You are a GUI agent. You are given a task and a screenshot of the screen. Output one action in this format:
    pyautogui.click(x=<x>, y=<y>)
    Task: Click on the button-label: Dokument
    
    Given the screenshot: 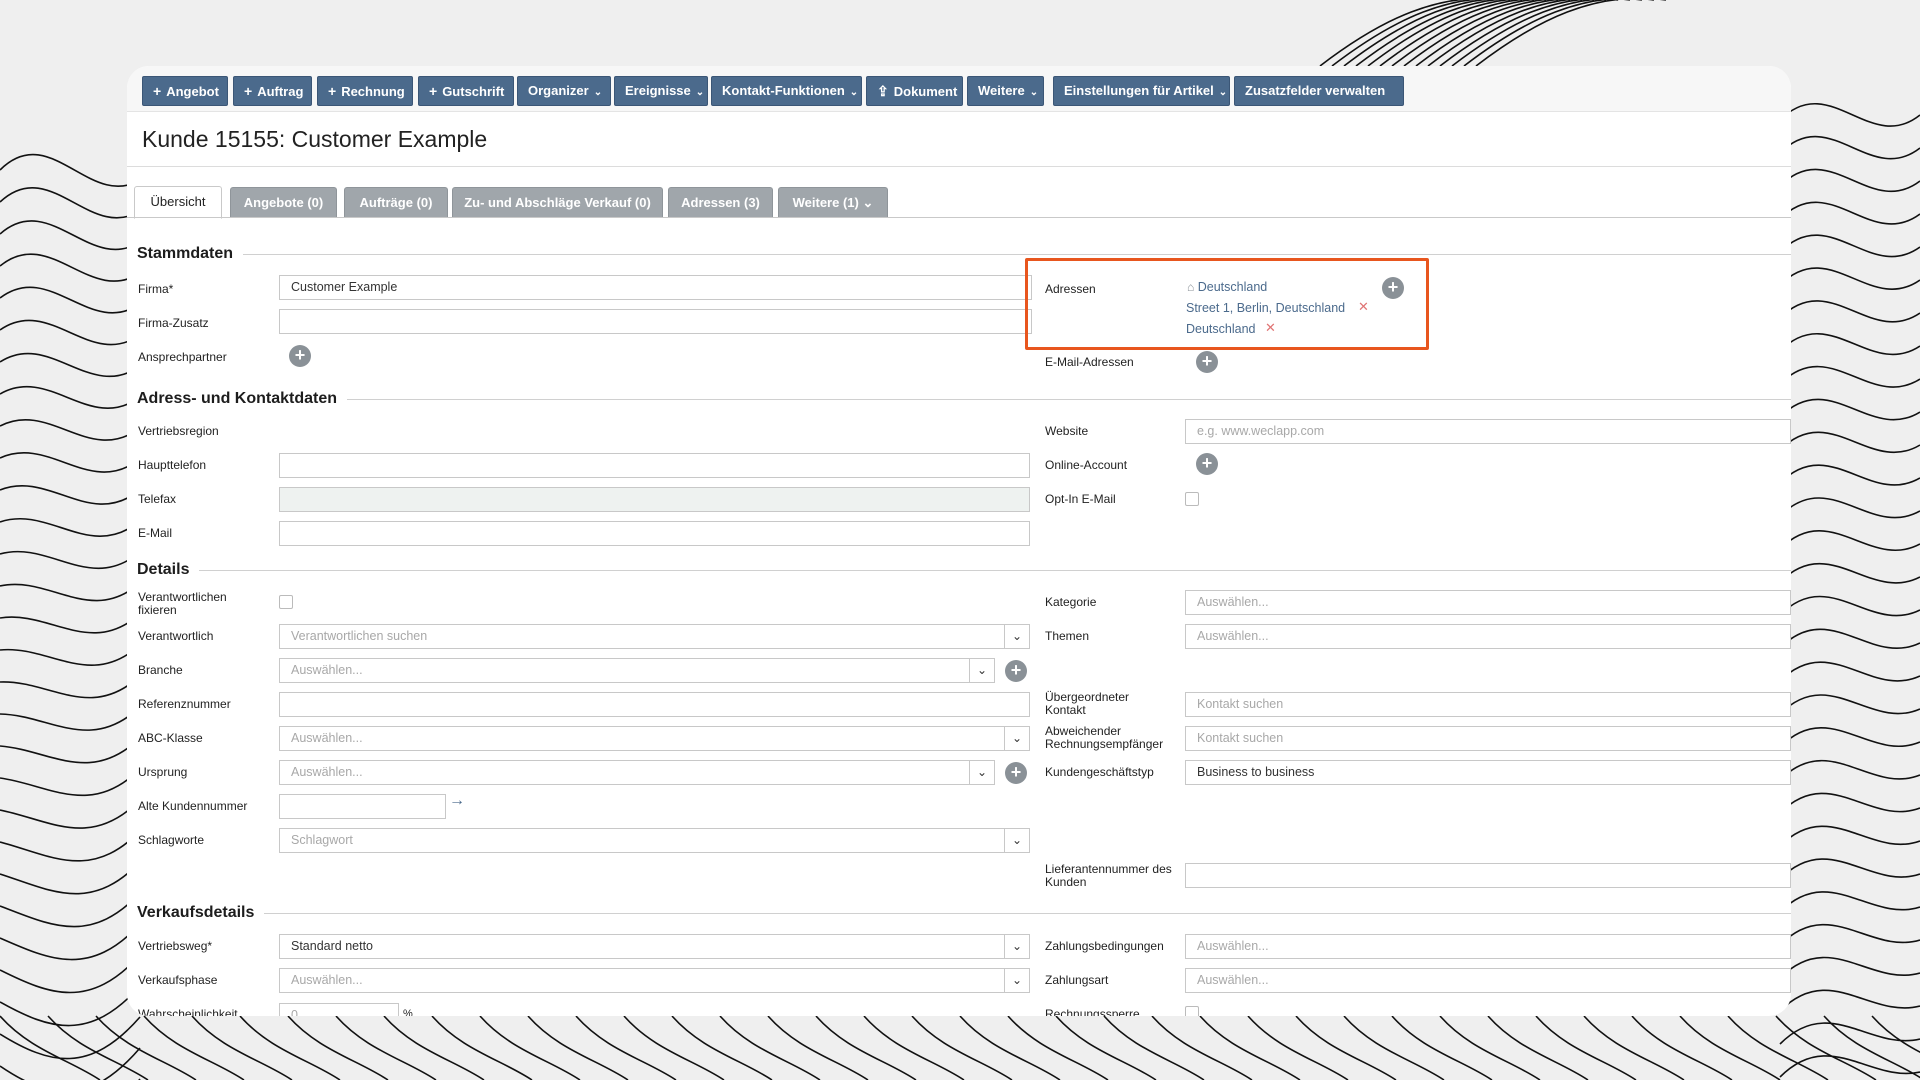 What is the action you would take?
    pyautogui.click(x=925, y=91)
    